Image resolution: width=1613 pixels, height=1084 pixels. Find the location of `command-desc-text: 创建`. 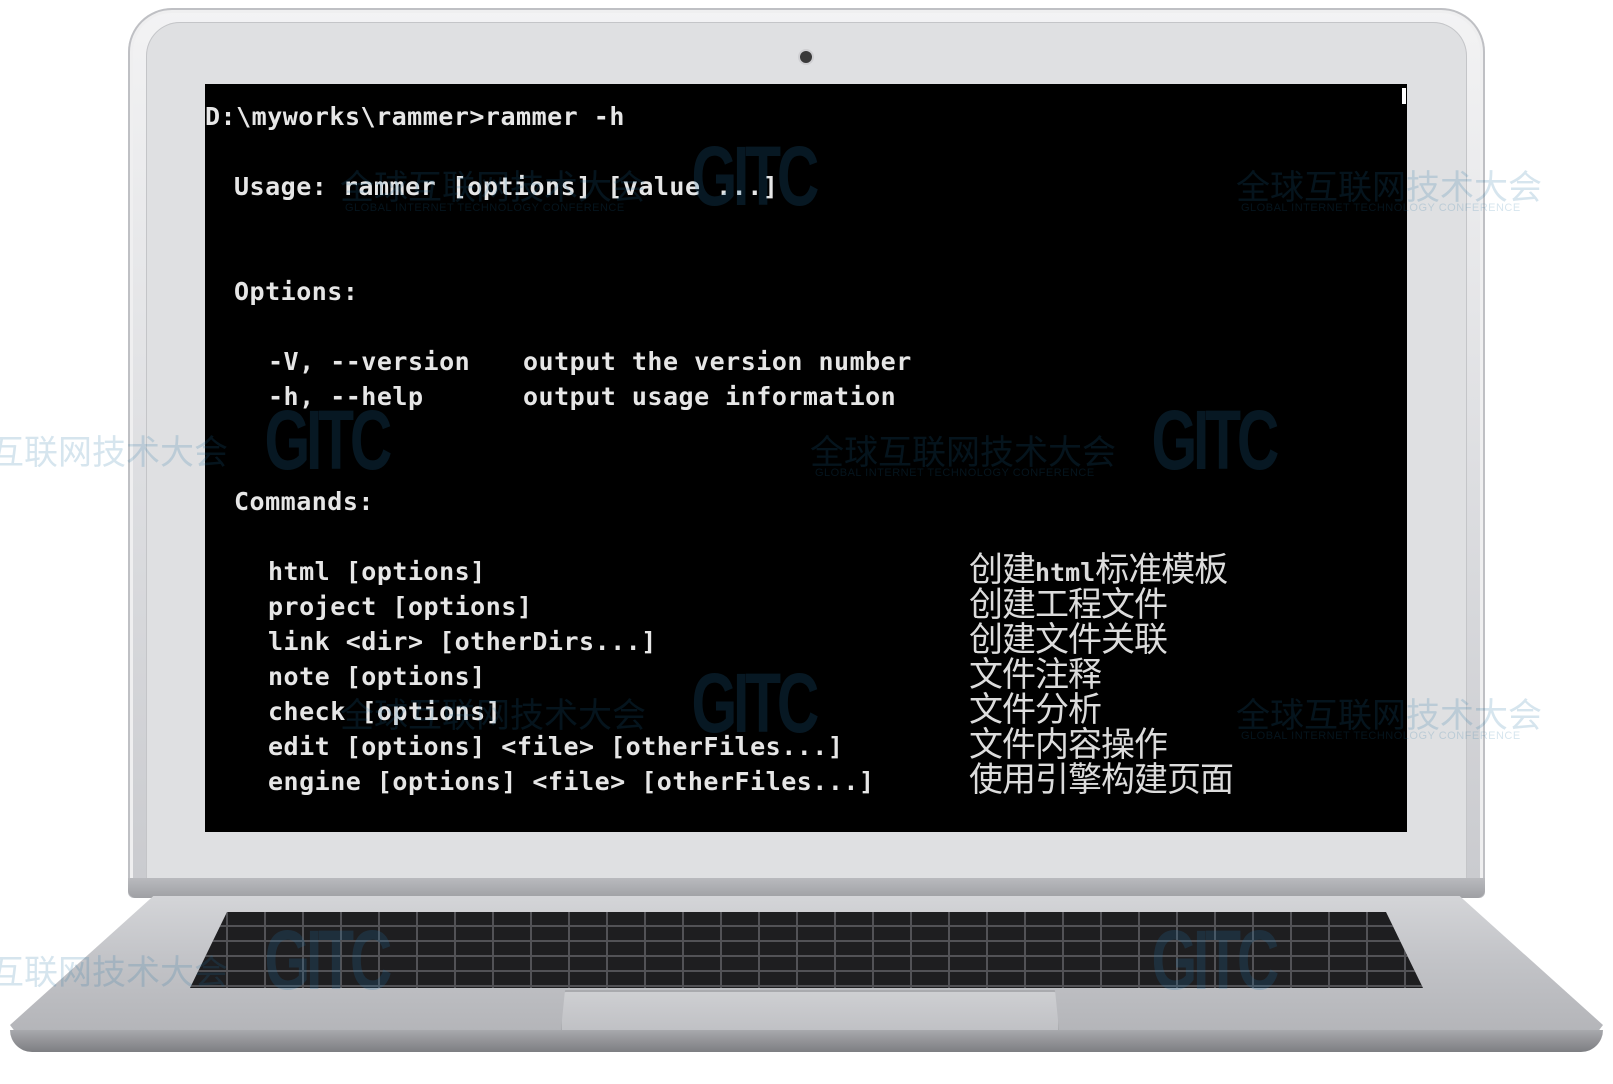

command-desc-text: 创建 is located at coordinates (1002, 570).